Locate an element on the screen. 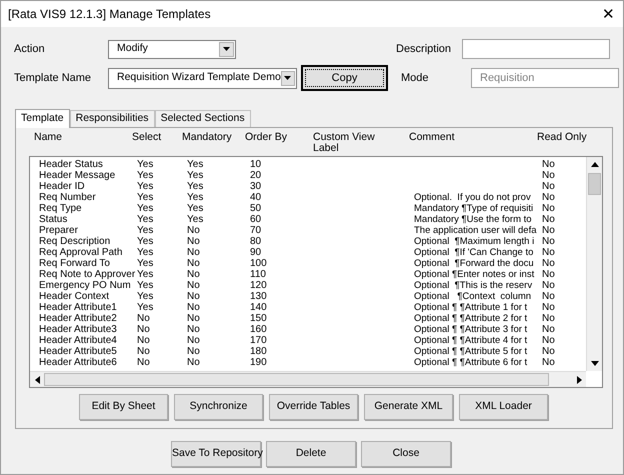 This screenshot has height=475, width=624. field-label: Description is located at coordinates (423, 49).